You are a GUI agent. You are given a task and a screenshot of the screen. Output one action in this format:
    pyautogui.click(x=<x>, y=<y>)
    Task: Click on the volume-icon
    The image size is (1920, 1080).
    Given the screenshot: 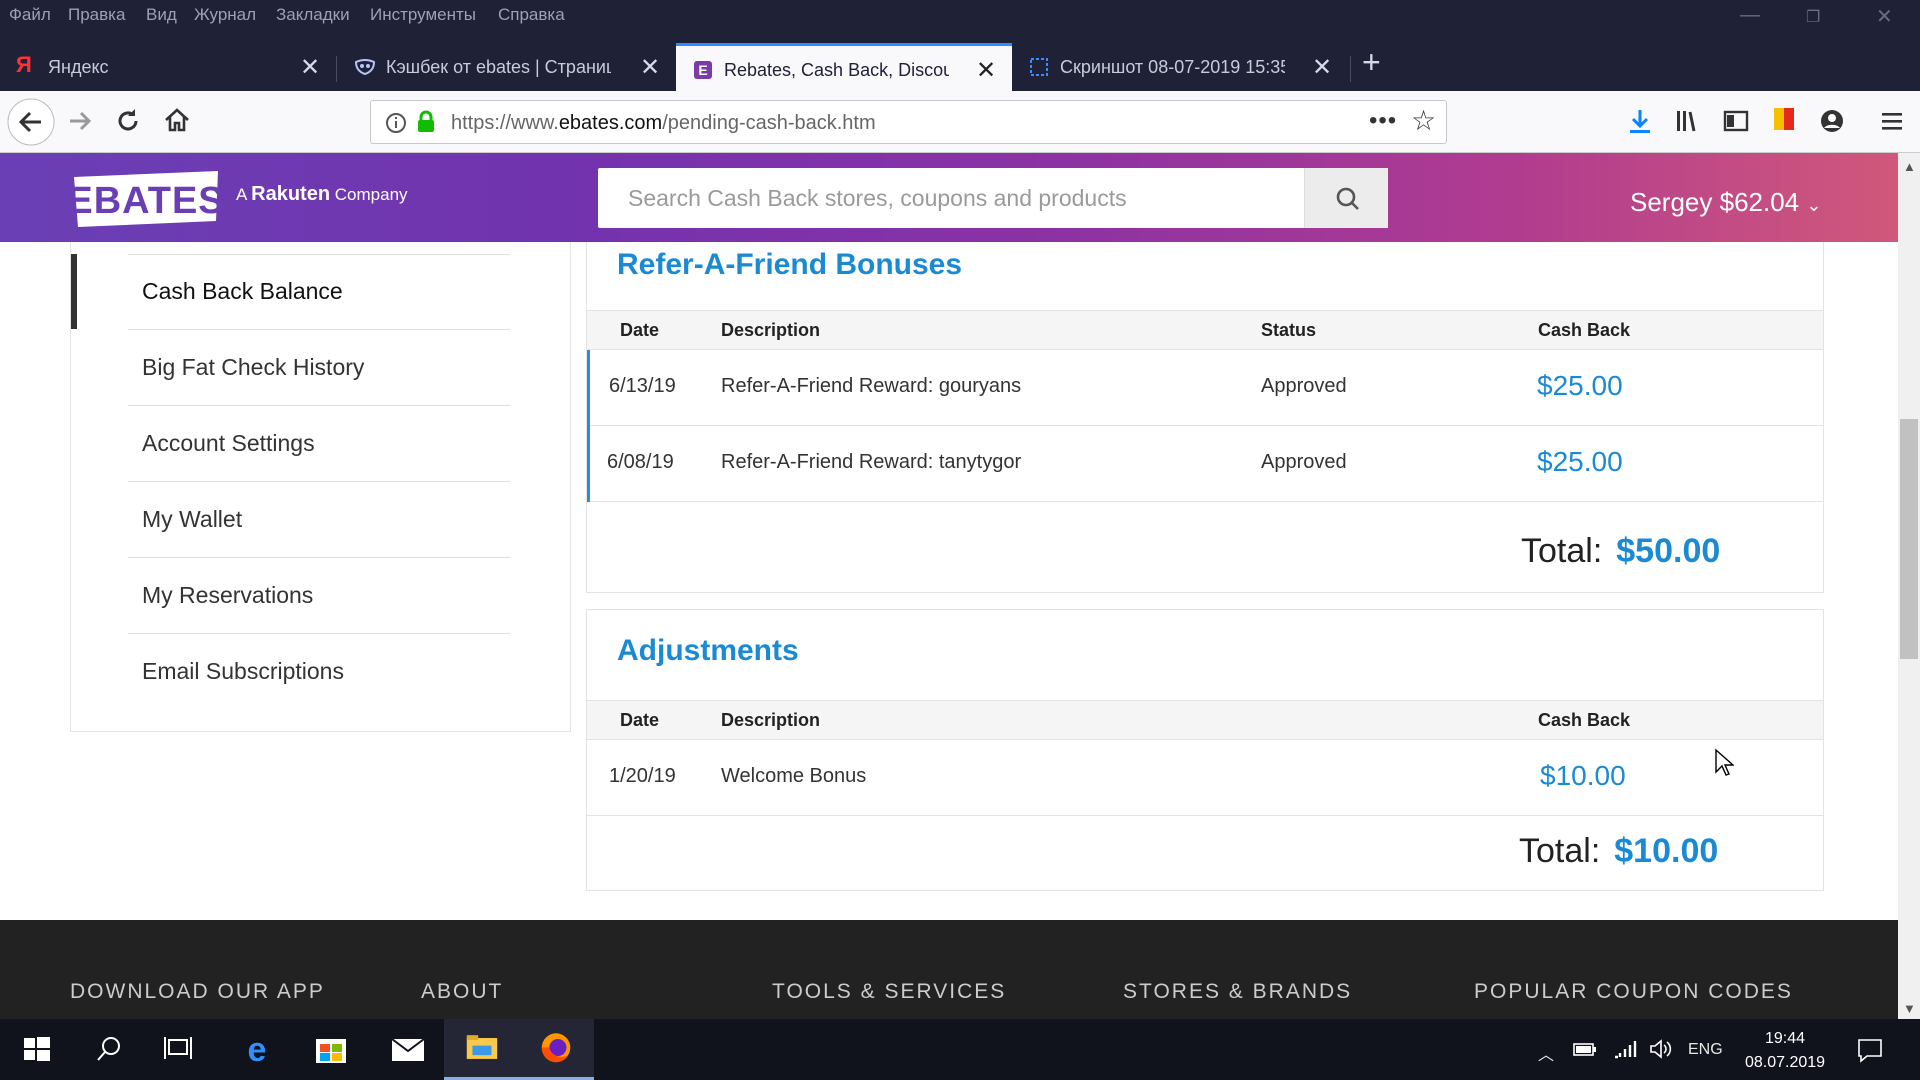 What is the action you would take?
    pyautogui.click(x=1660, y=1049)
    